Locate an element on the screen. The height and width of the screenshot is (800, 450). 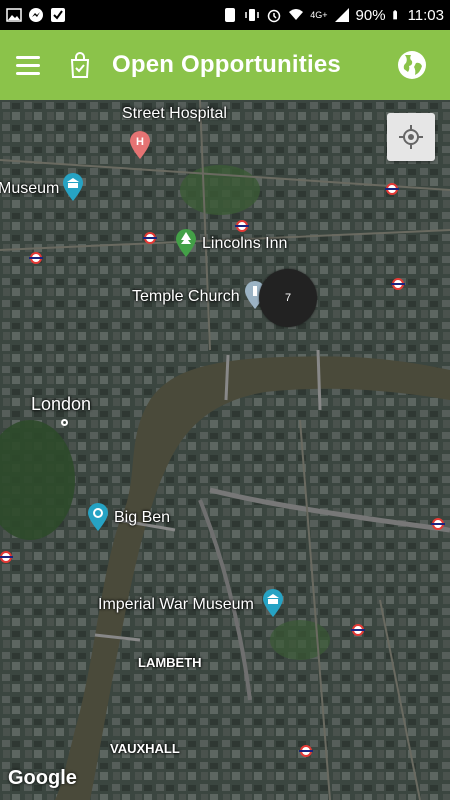
city-marker-icon is located at coordinates (64, 422).